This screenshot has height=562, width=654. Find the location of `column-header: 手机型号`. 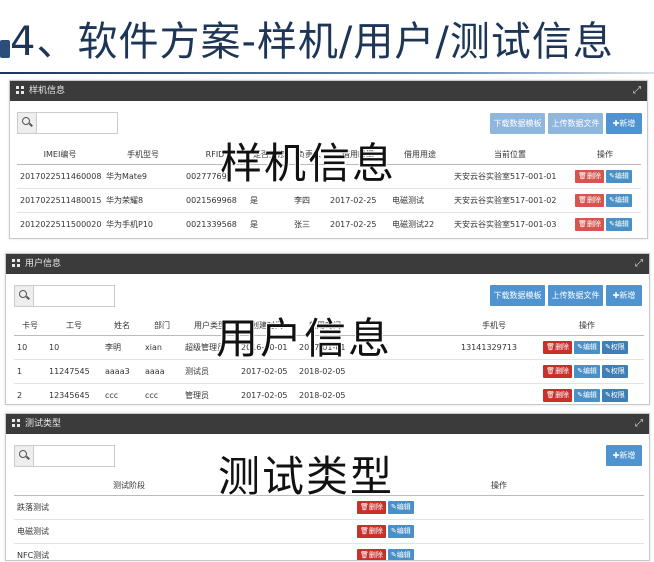

column-header: 手机型号 is located at coordinates (143, 155).